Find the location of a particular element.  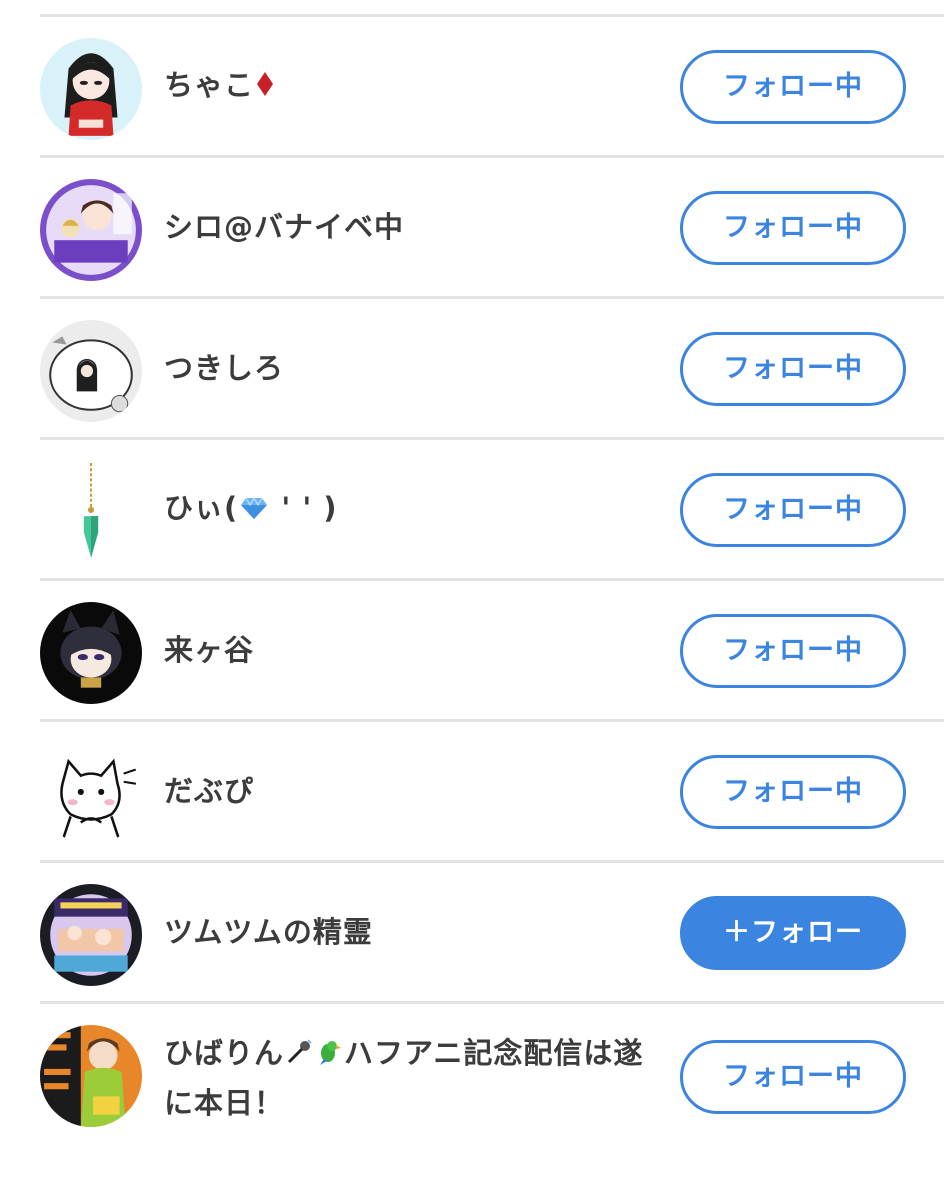

user-name: ちゃこ is located at coordinates (404, 86).